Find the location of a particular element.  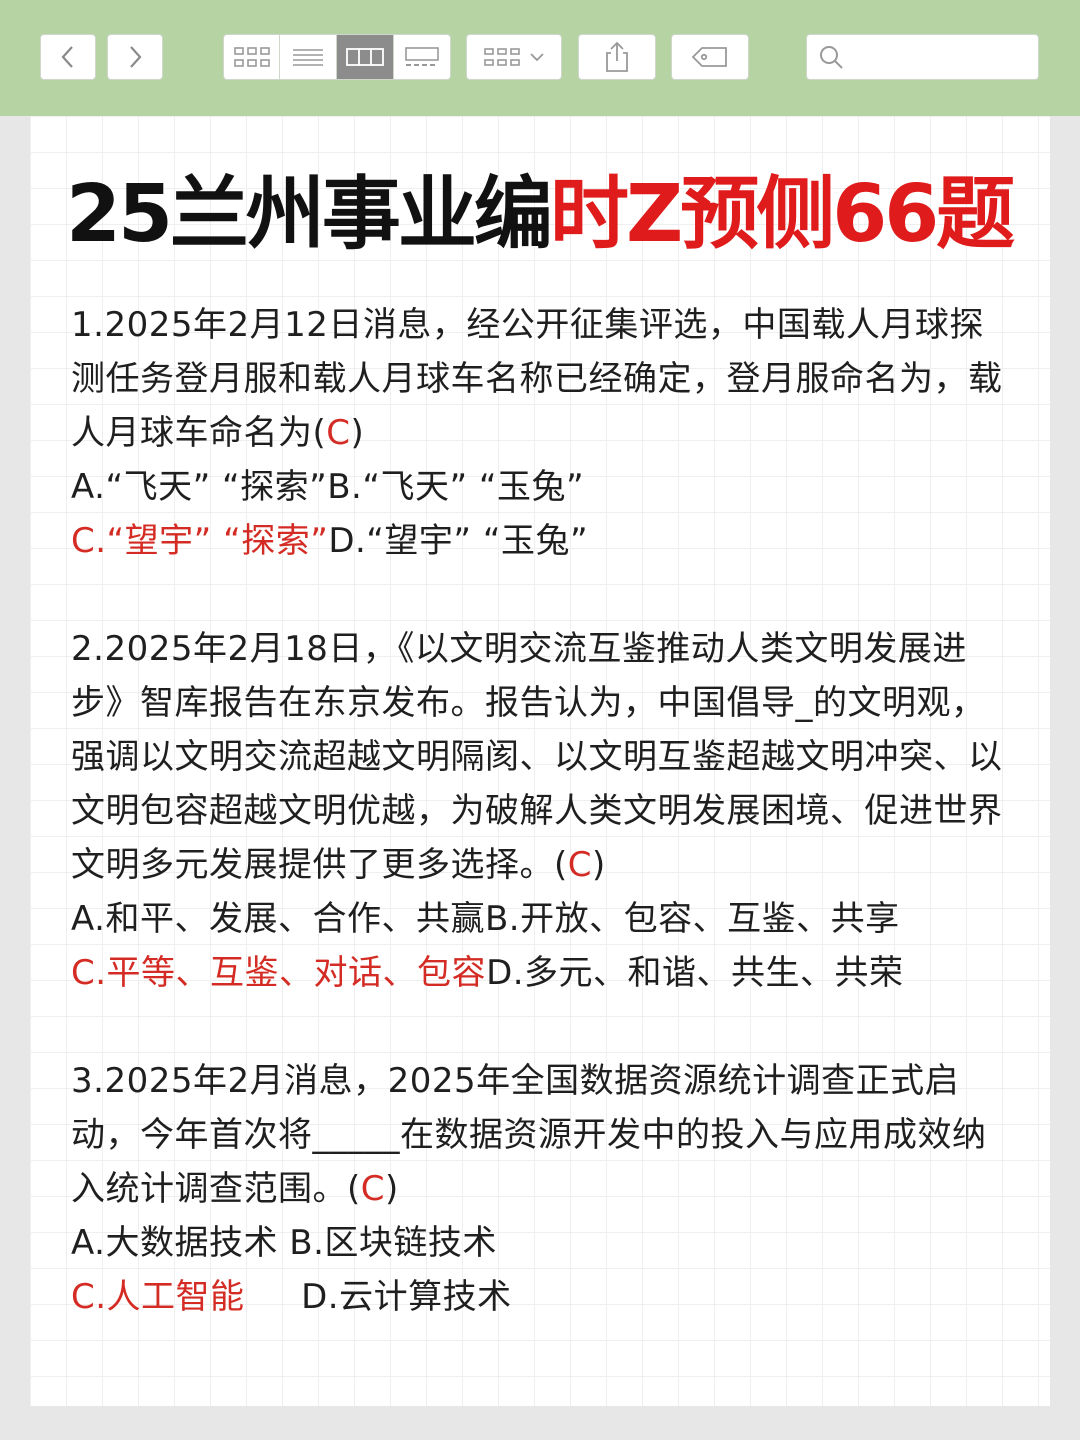

search-field is located at coordinates (922, 57).